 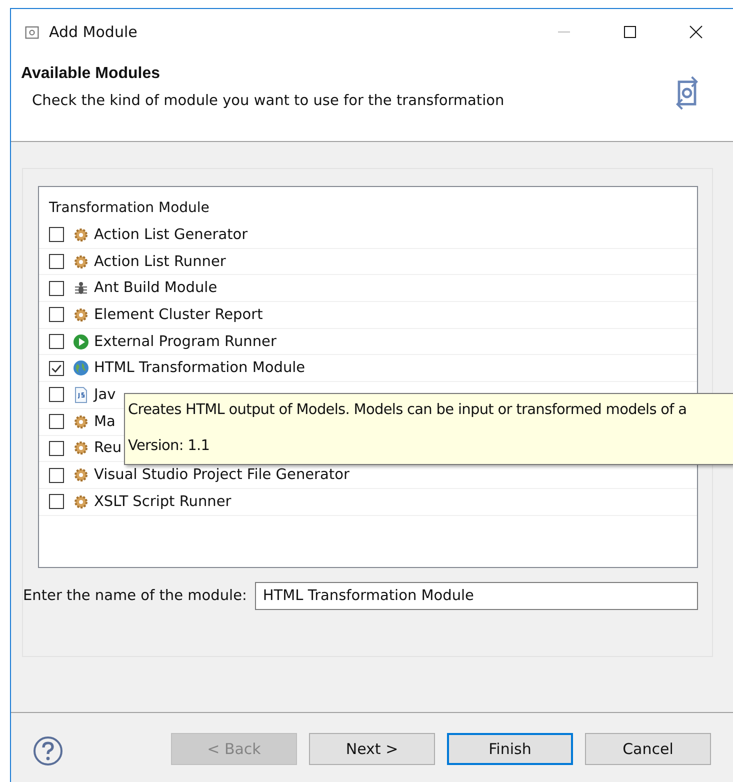 I want to click on play-icon, so click(x=81, y=342).